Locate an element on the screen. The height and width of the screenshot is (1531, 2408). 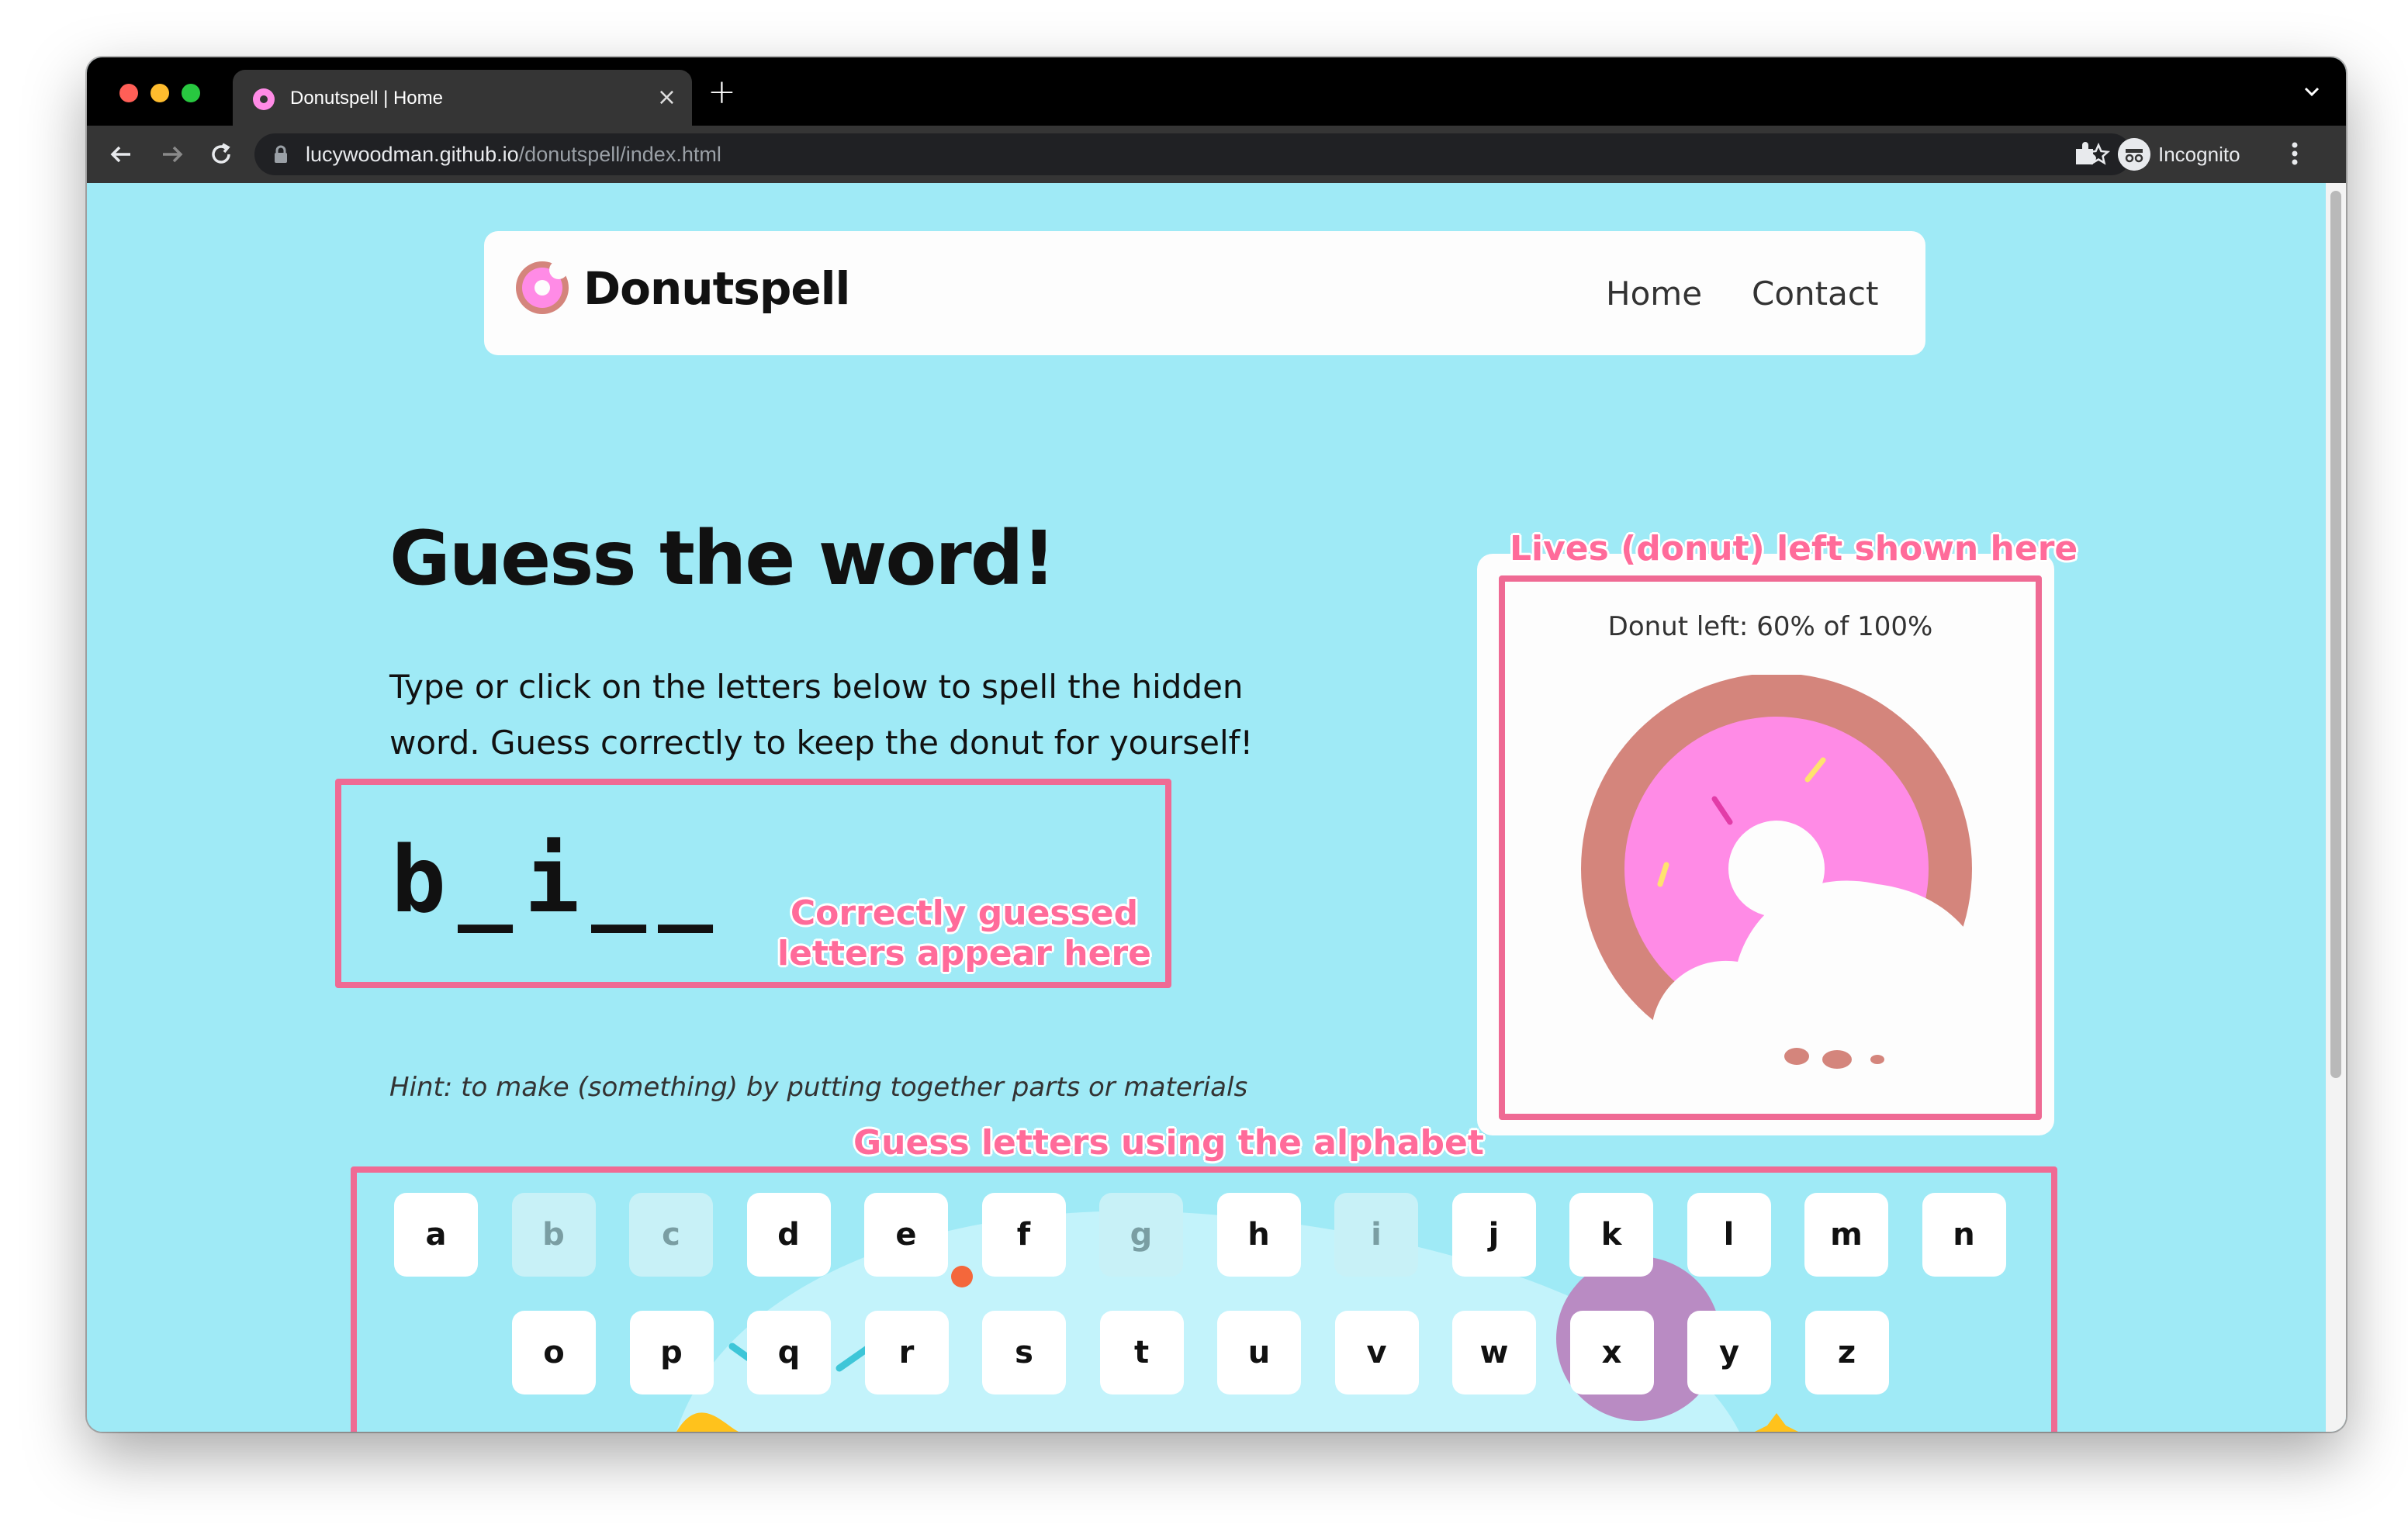
letter-key-p: p is located at coordinates (671, 1352).